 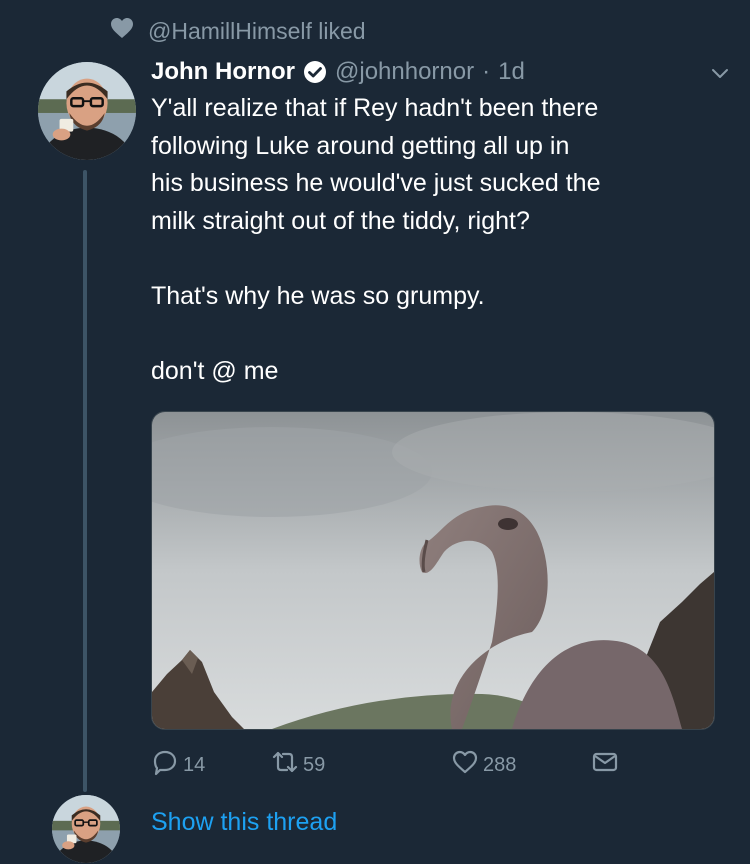 I want to click on avatar, so click(x=87, y=111).